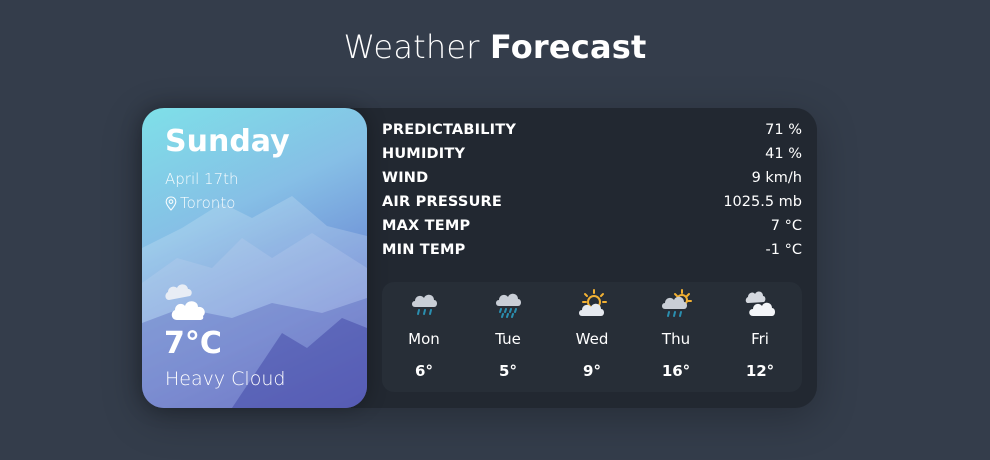 The width and height of the screenshot is (990, 460). What do you see at coordinates (592, 250) in the screenshot?
I see `stat-min-temp: MIN TEMP -1 °C` at bounding box center [592, 250].